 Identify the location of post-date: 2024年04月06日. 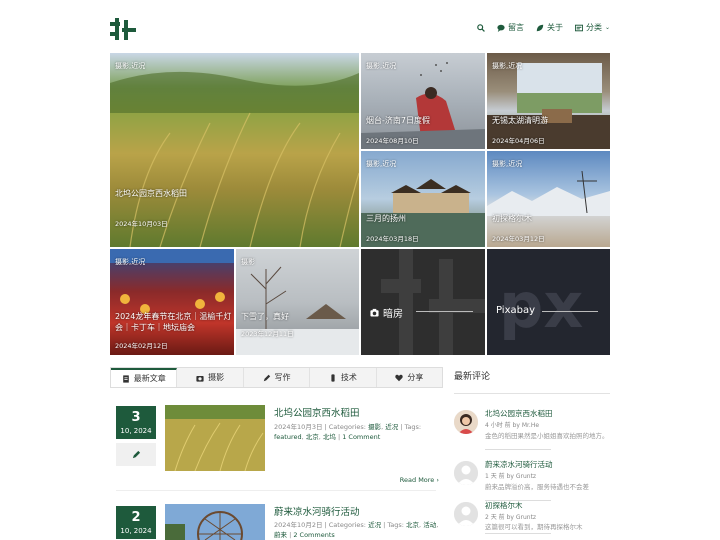
(518, 141).